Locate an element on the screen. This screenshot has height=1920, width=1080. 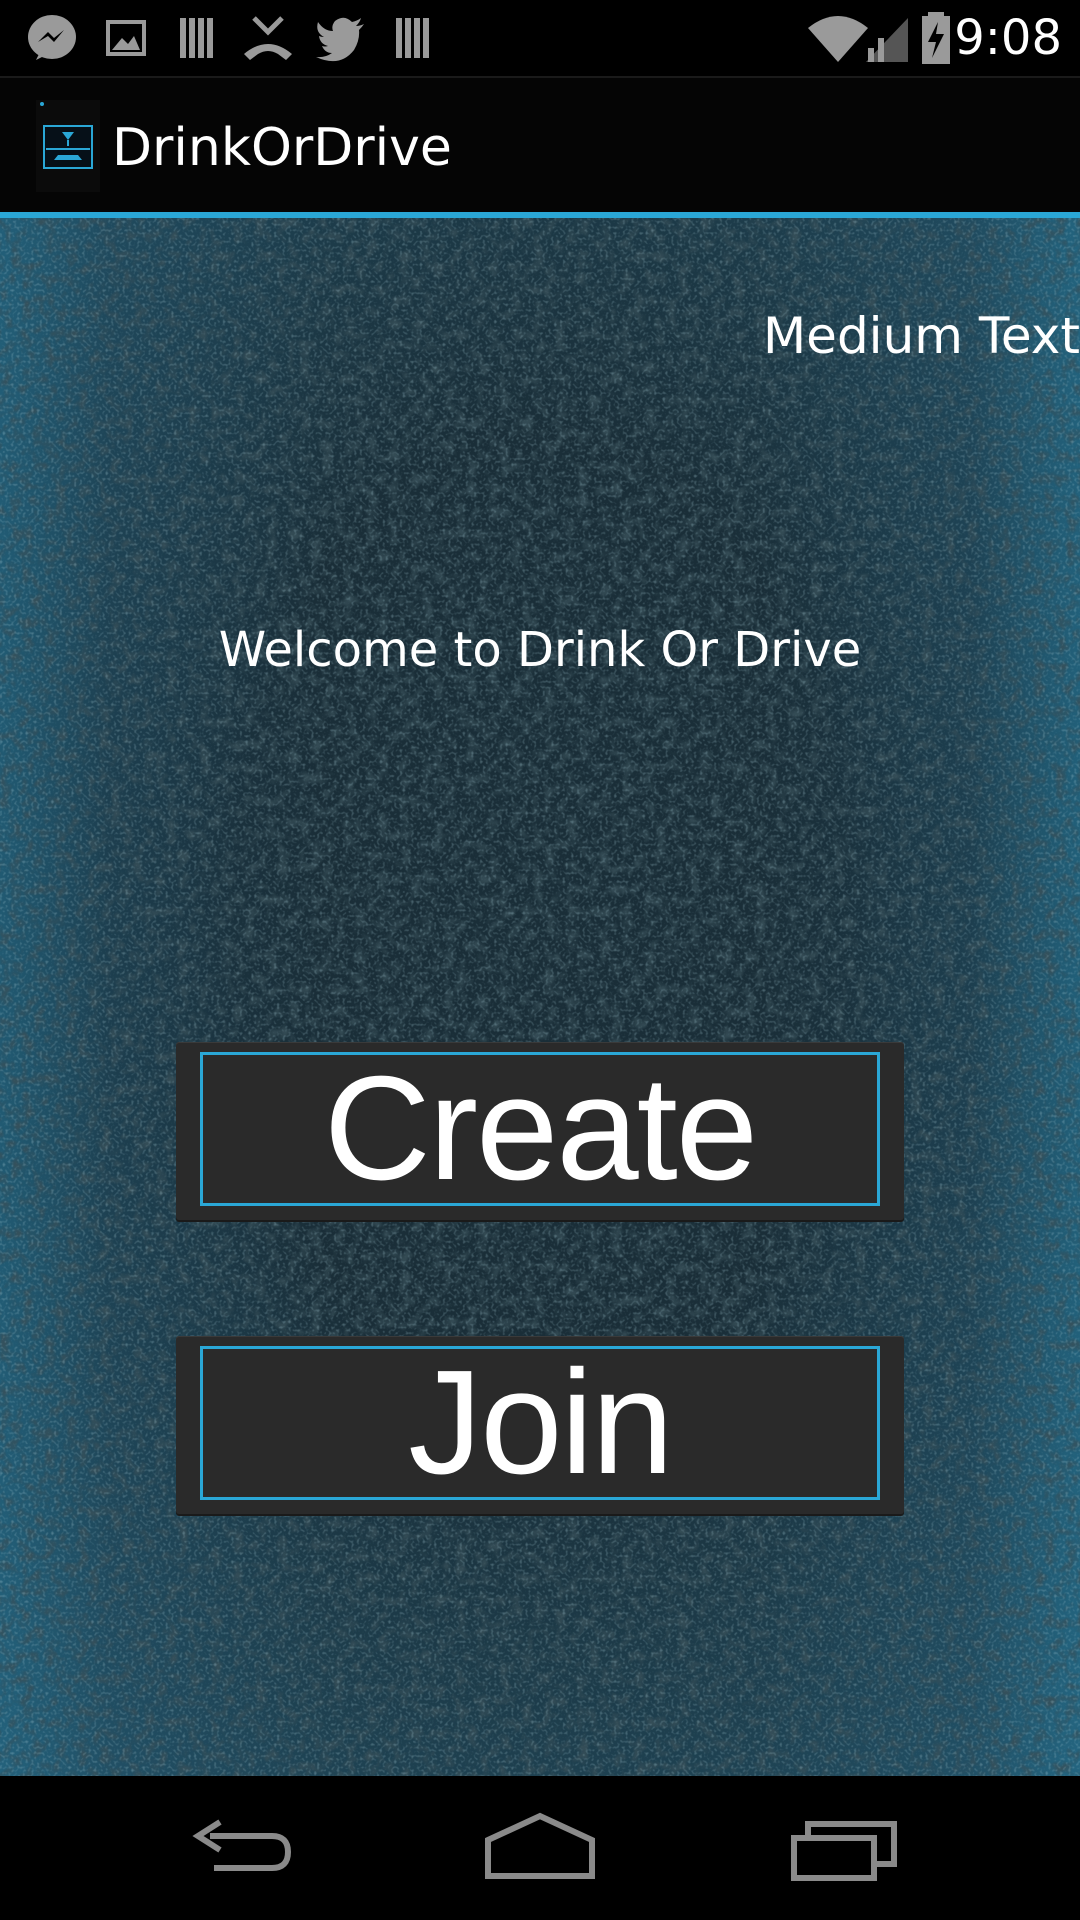
navigation-bar is located at coordinates (540, 1848).